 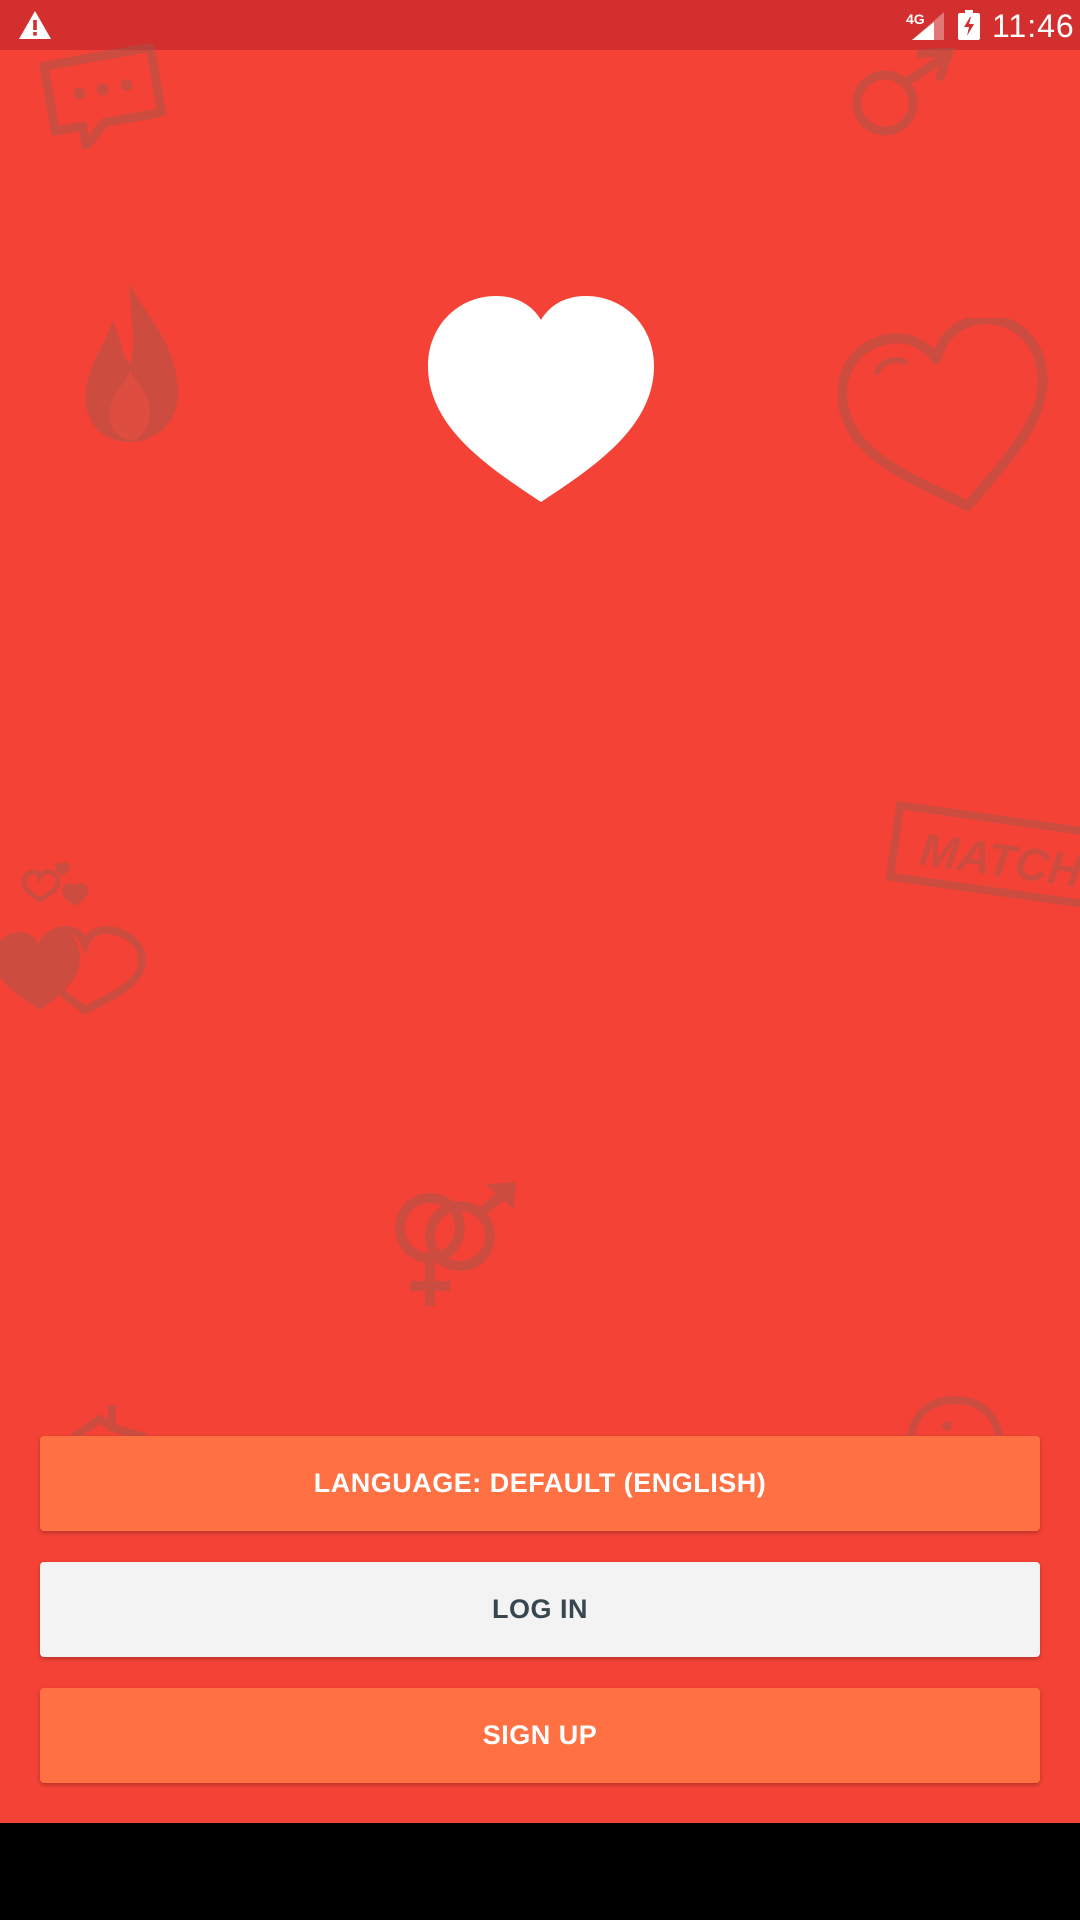 I want to click on hearts-cluster-icon, so click(x=73, y=938).